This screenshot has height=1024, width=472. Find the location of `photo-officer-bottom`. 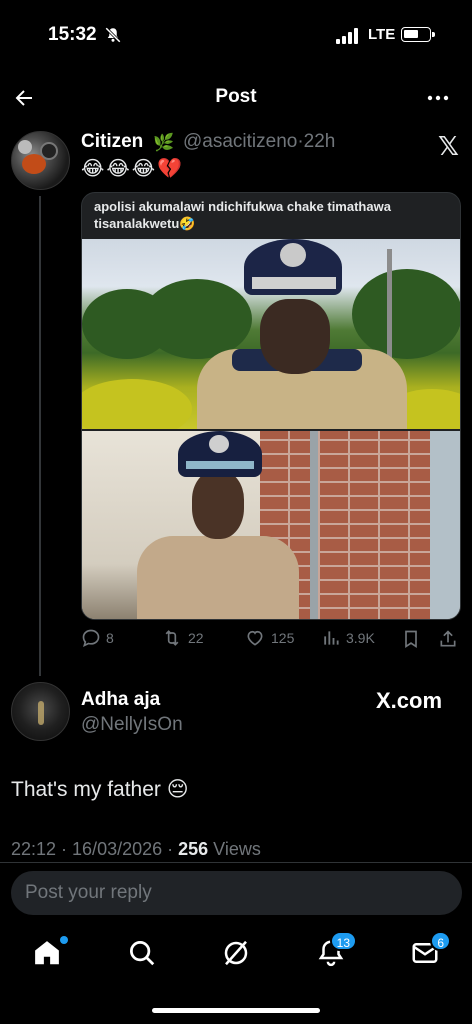

photo-officer-bottom is located at coordinates (271, 525).